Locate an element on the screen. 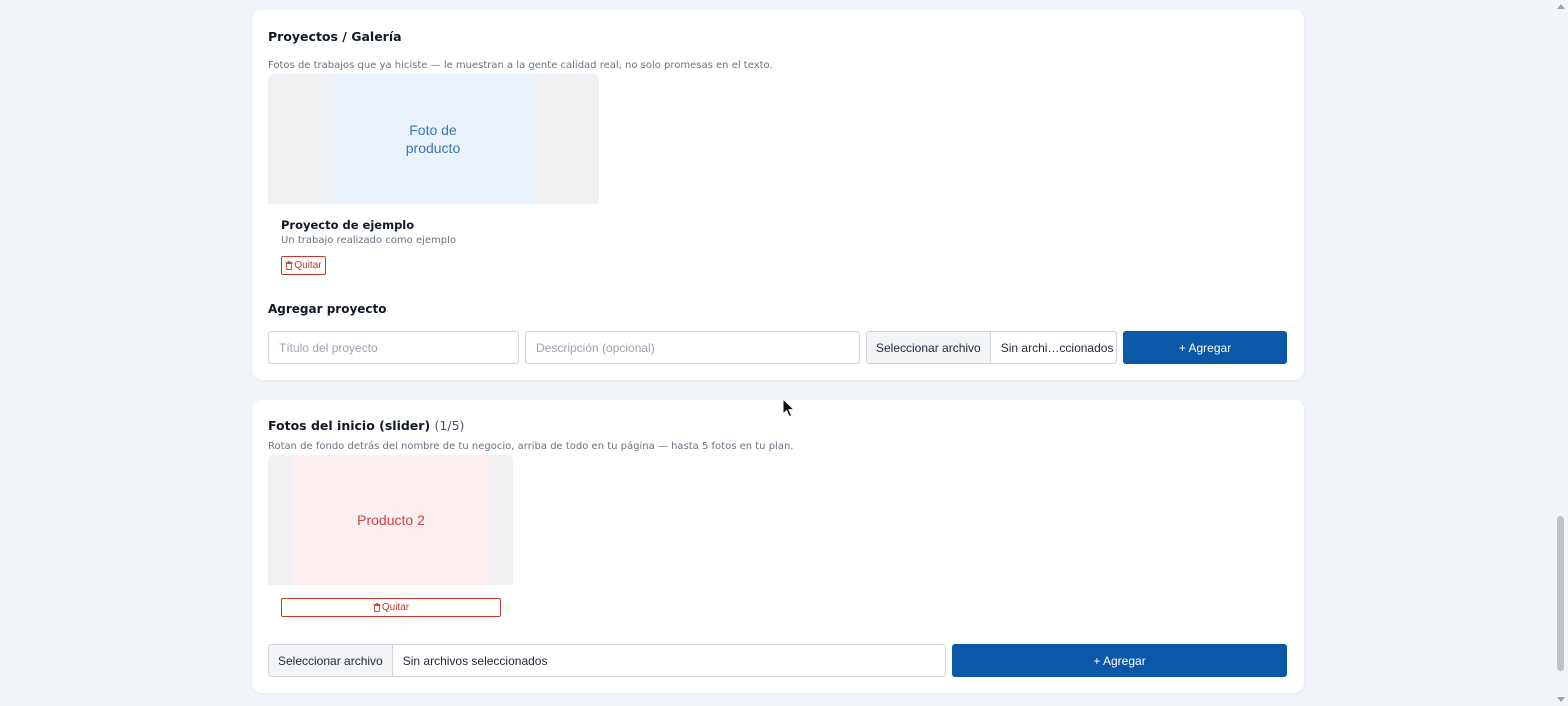 The width and height of the screenshot is (1568, 706). add-project-button: + Agregar is located at coordinates (1205, 347).